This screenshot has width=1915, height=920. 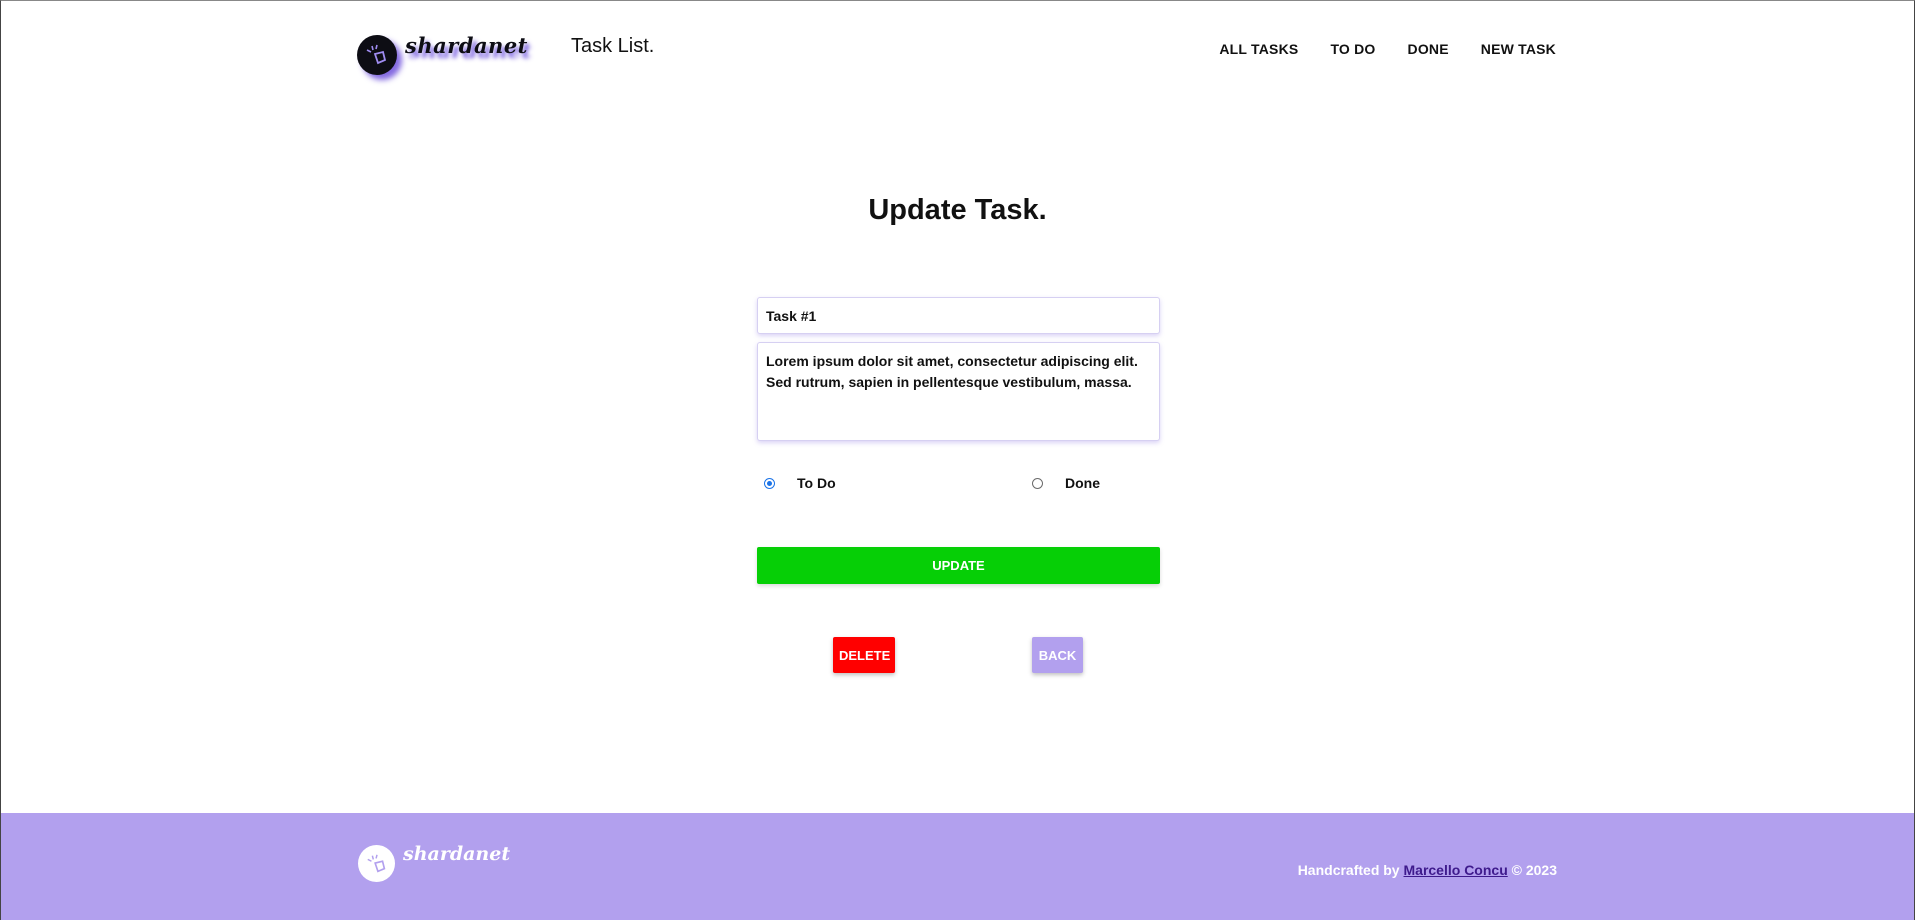 I want to click on task-title-input, so click(x=958, y=315).